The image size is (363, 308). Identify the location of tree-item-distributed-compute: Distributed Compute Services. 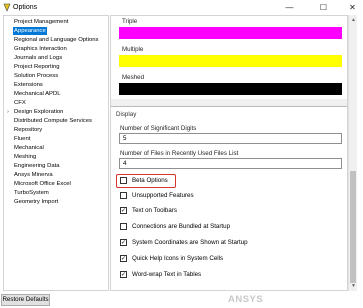
(53, 121).